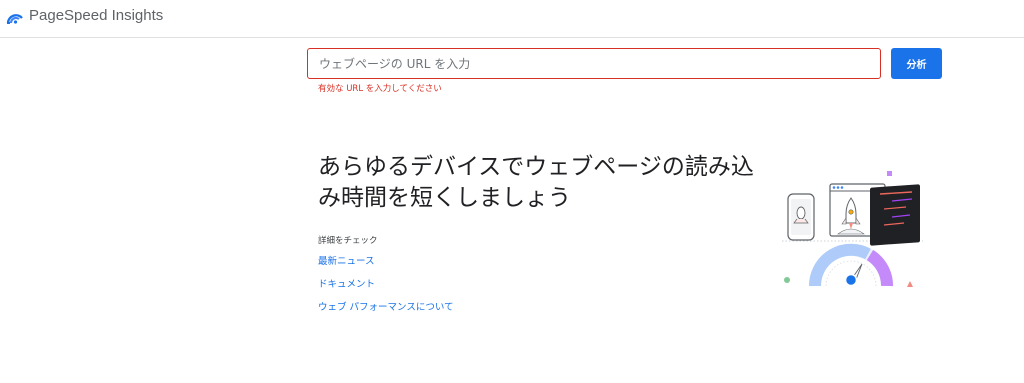 This screenshot has height=383, width=1024. I want to click on speed-illustration, so click(852, 229).